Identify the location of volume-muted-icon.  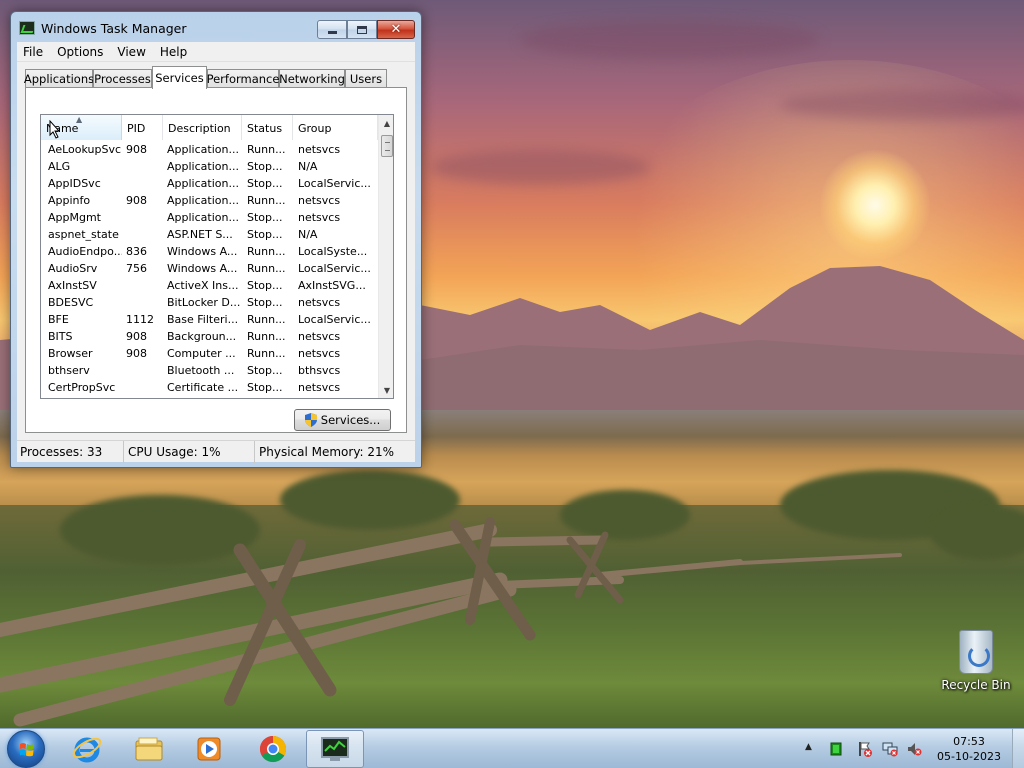
(914, 749).